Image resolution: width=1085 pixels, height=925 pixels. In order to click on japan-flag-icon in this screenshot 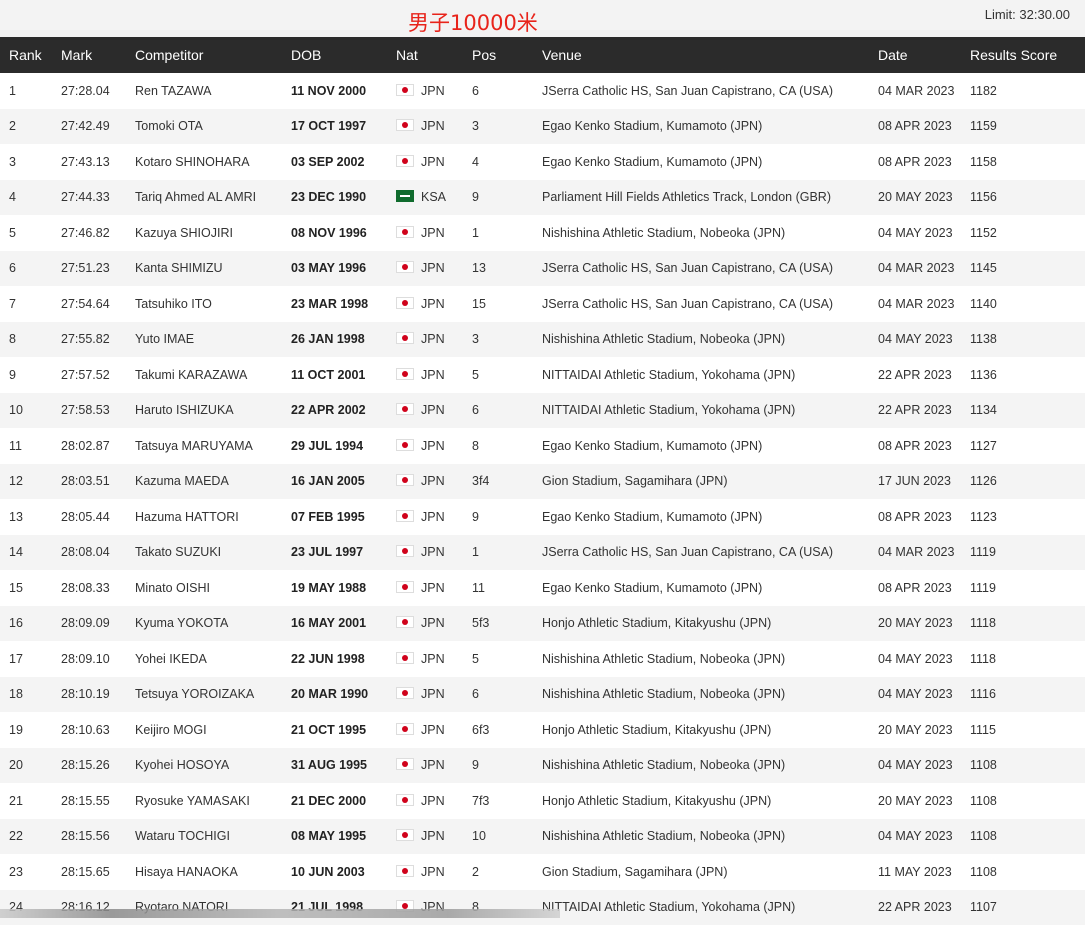, I will do `click(405, 374)`.